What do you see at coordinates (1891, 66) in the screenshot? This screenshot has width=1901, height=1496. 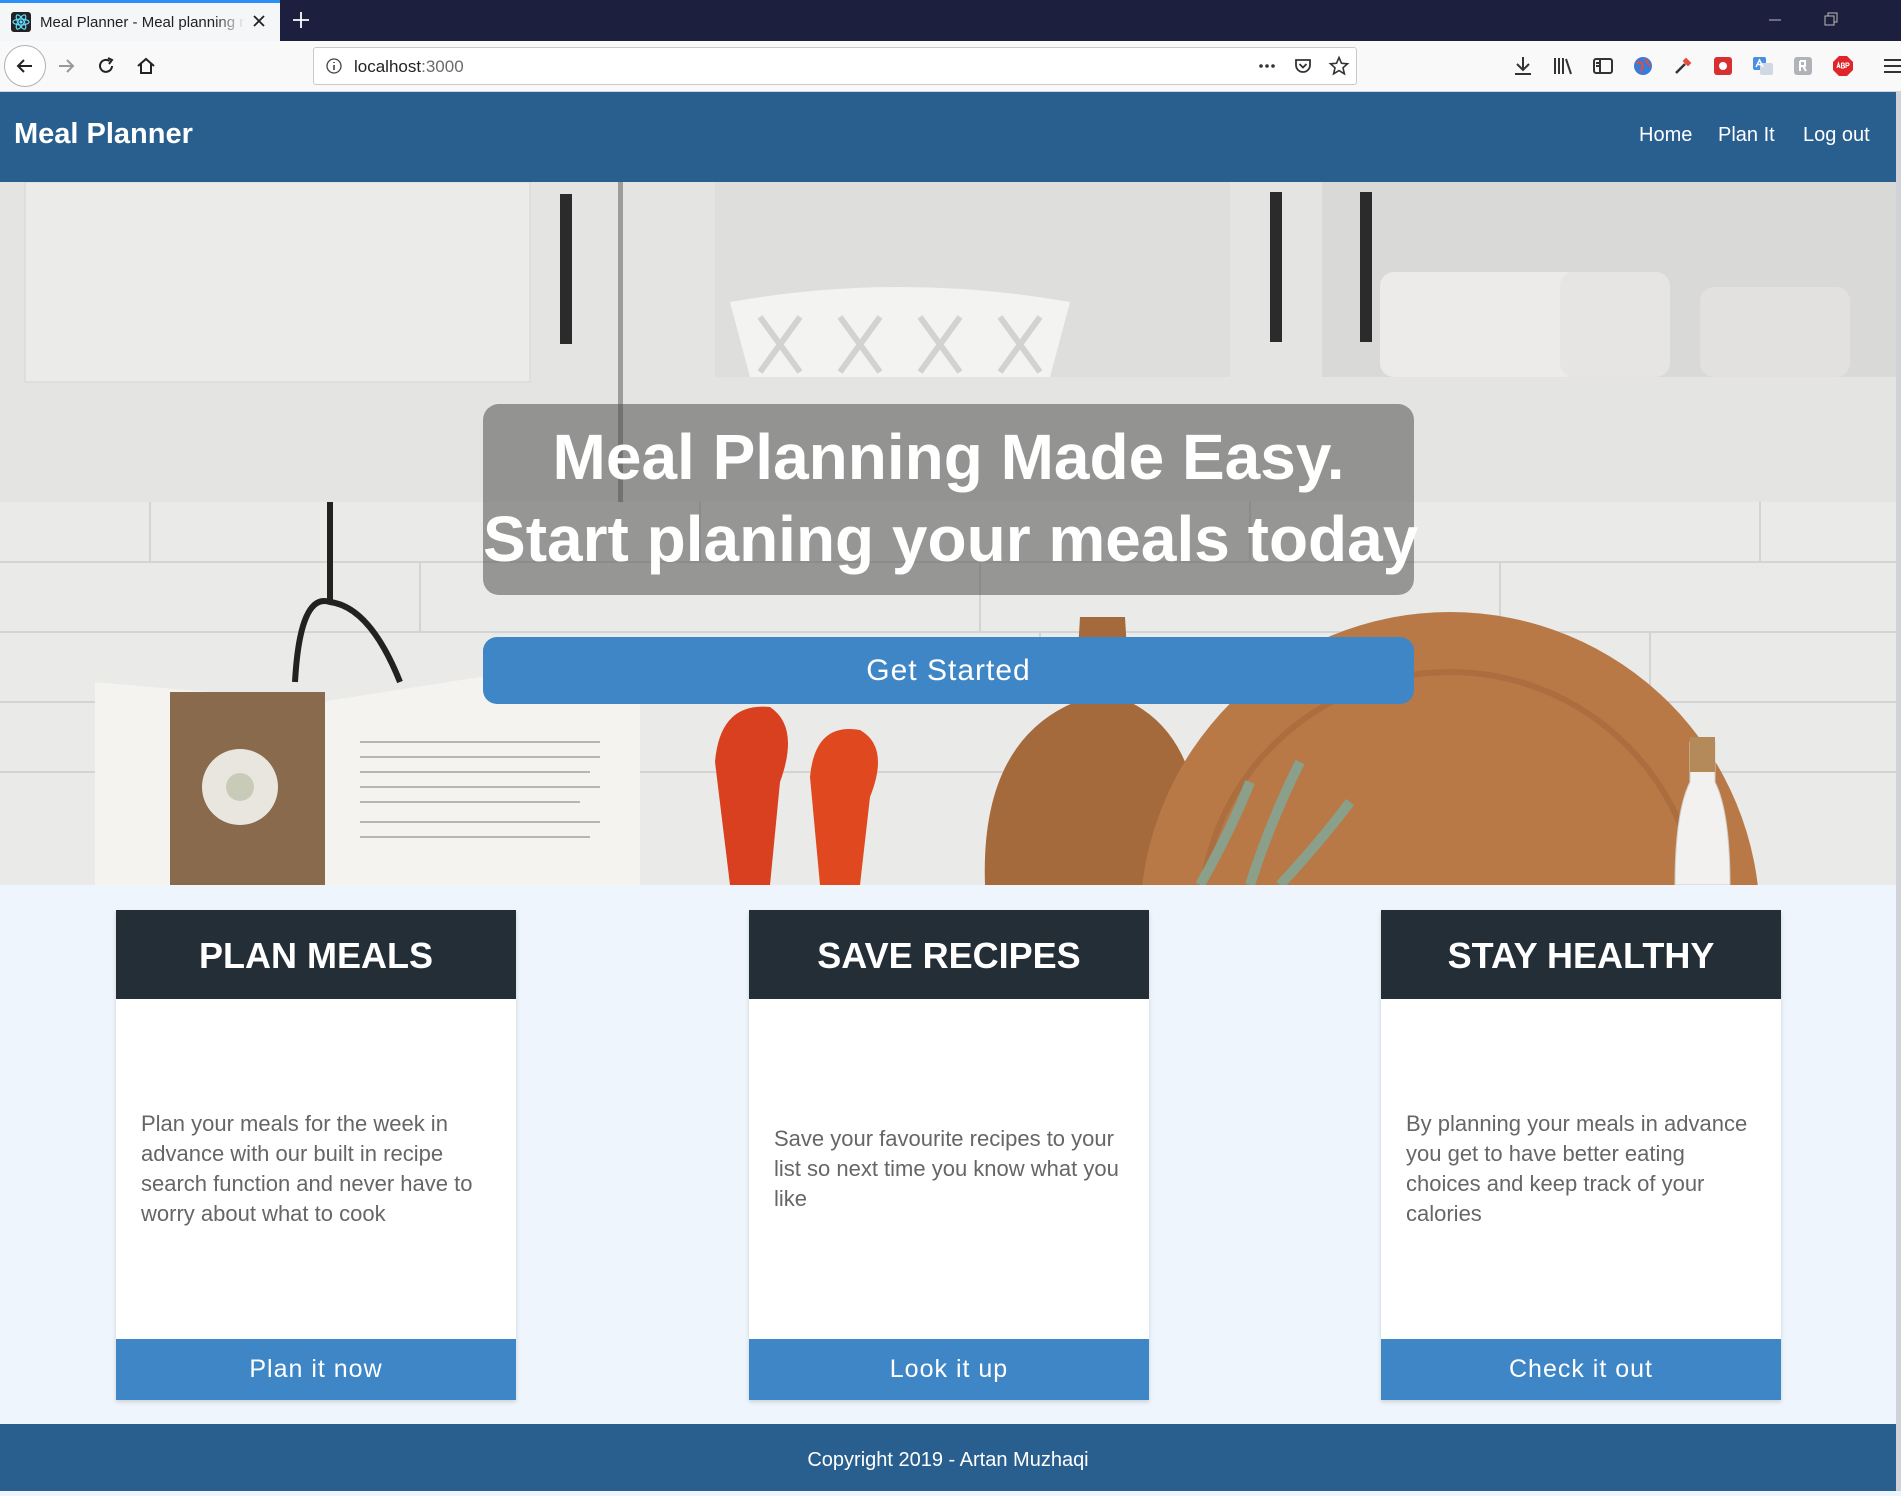 I see `hamburger-menu-icon` at bounding box center [1891, 66].